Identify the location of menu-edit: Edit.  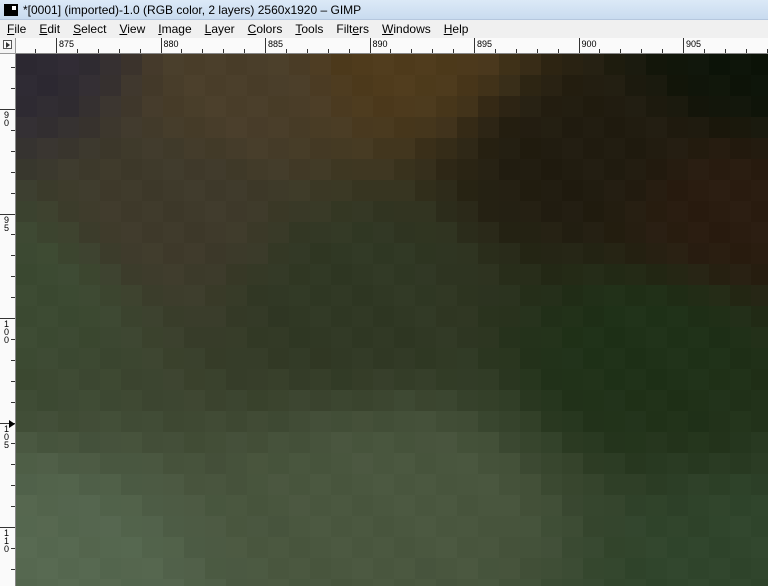
(49, 29).